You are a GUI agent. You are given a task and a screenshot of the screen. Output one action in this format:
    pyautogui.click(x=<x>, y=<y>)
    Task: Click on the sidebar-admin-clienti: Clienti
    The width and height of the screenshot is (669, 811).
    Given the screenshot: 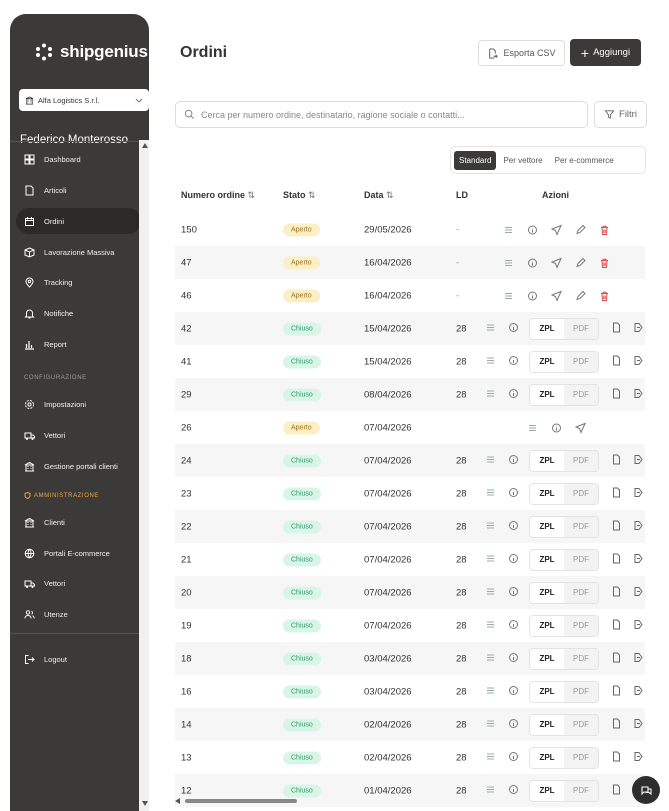 What is the action you would take?
    pyautogui.click(x=78, y=522)
    